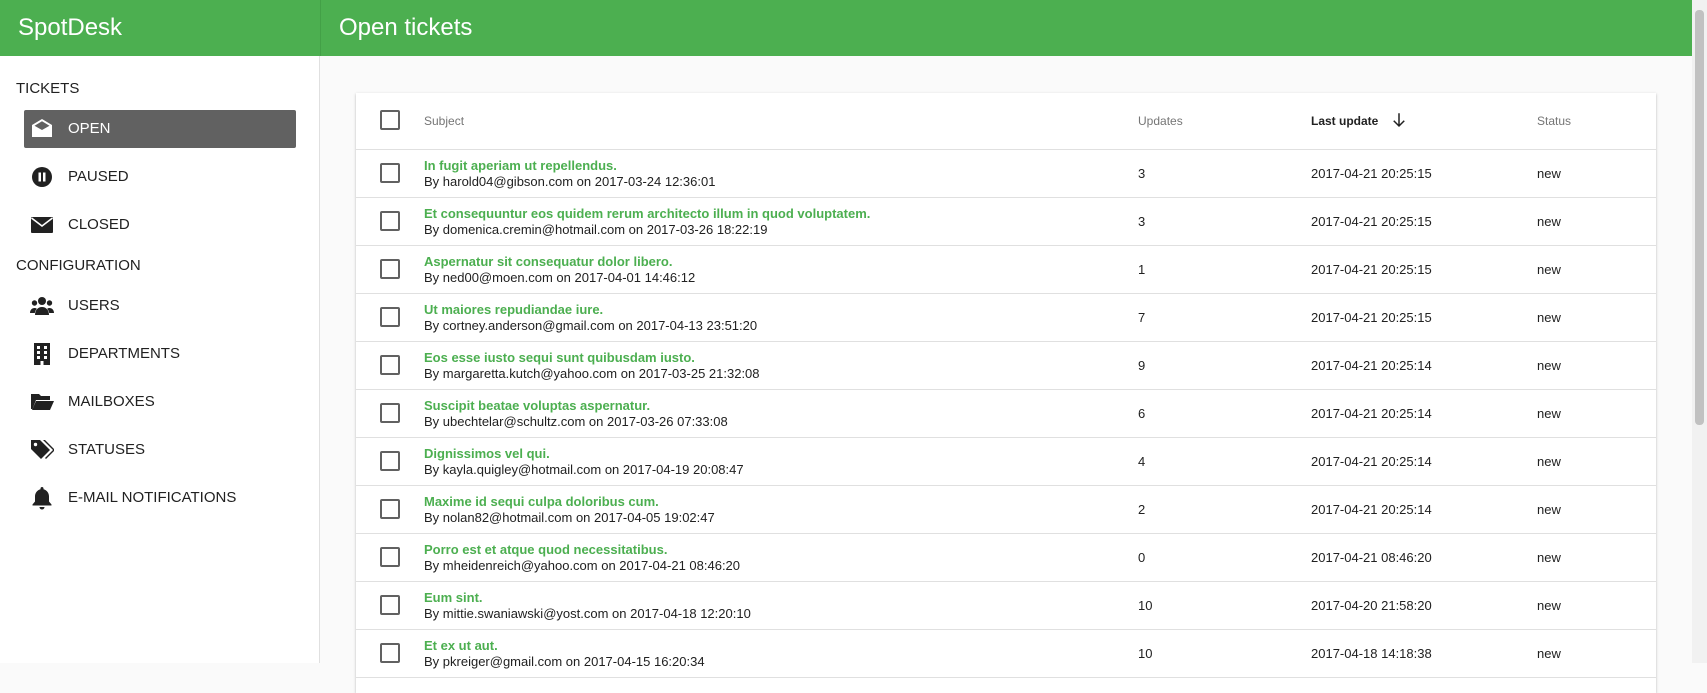 This screenshot has width=1707, height=693. What do you see at coordinates (160, 177) in the screenshot?
I see `sidebar-item-paused: PAUSED` at bounding box center [160, 177].